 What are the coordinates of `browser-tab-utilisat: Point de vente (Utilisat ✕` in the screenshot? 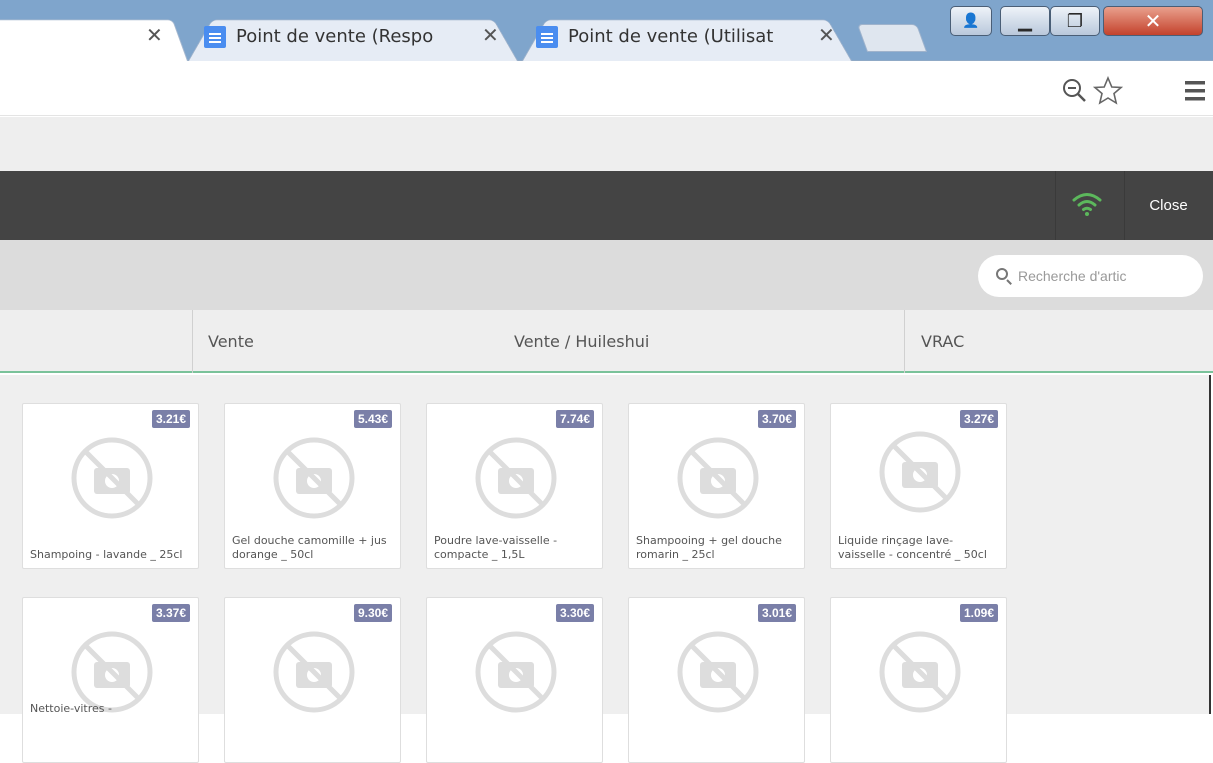 It's located at (687, 36).